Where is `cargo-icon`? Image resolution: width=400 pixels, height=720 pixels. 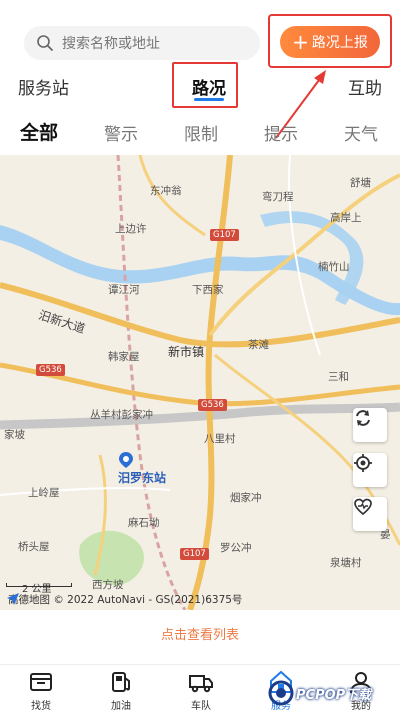 cargo-icon is located at coordinates (41, 682).